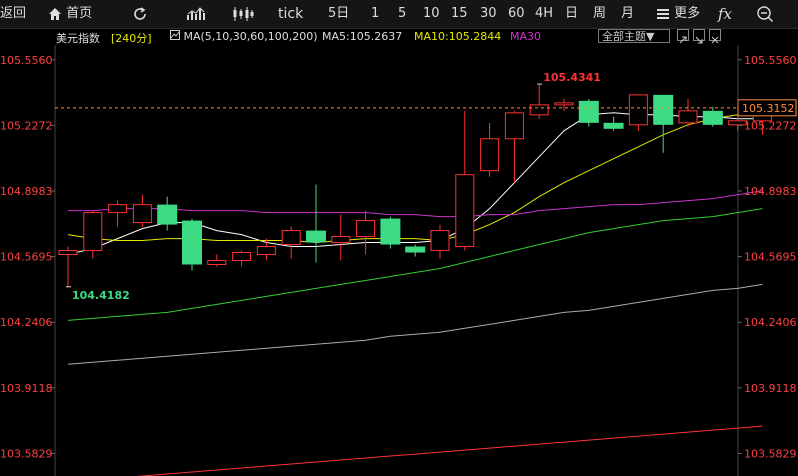 This screenshot has width=798, height=476. Describe the element at coordinates (26, 60) in the screenshot. I see `y-tick-left: 105.5560` at that location.